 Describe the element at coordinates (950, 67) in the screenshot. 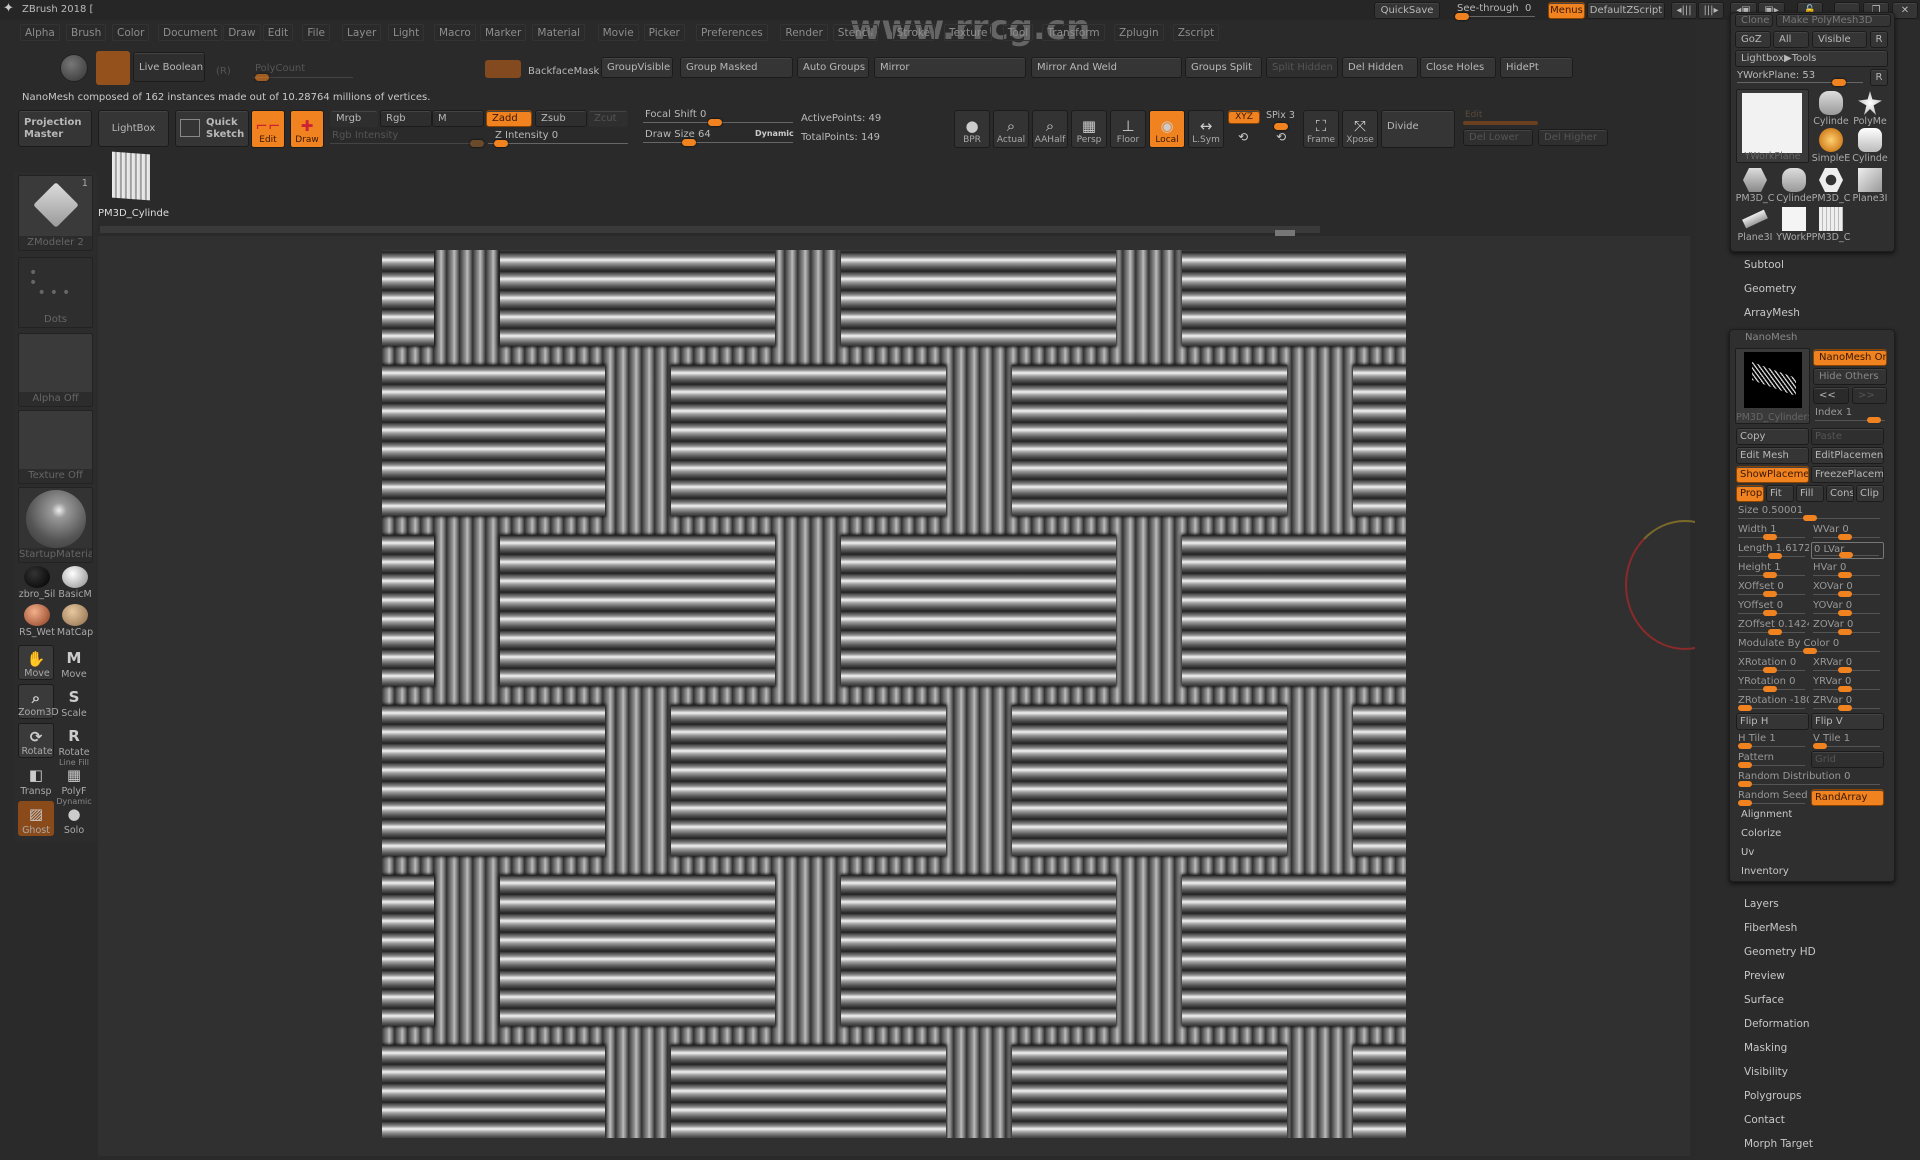

I see `row2-button-mirror: Mirror` at that location.